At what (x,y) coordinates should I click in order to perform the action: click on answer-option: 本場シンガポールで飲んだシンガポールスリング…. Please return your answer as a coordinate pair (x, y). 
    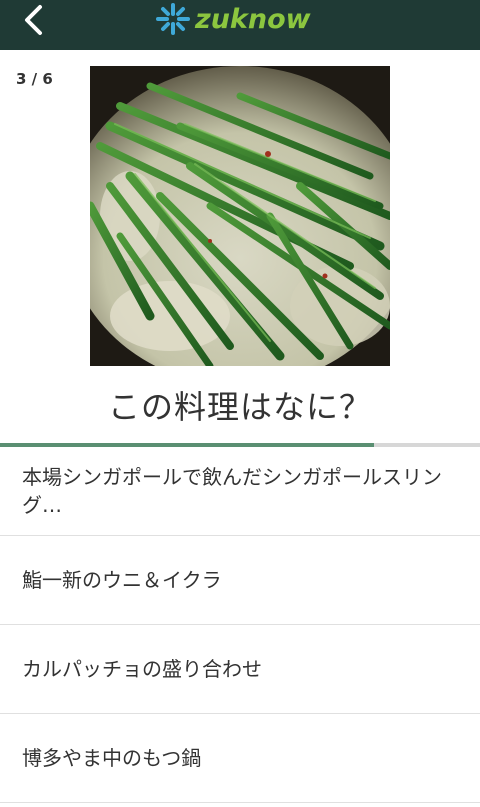
    Looking at the image, I should click on (240, 491).